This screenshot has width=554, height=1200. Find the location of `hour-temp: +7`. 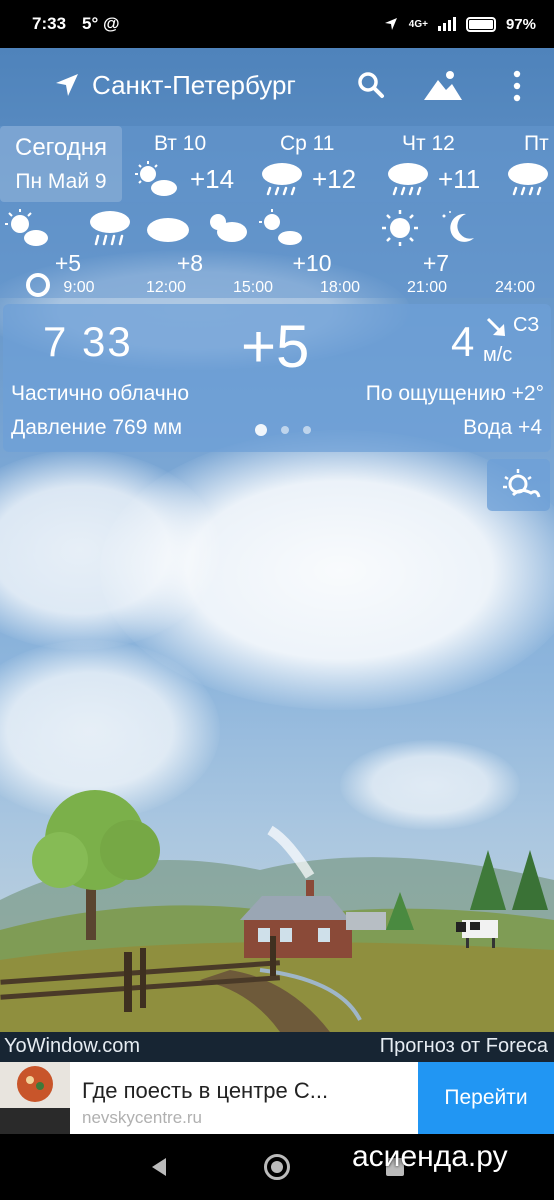

hour-temp: +7 is located at coordinates (436, 263).